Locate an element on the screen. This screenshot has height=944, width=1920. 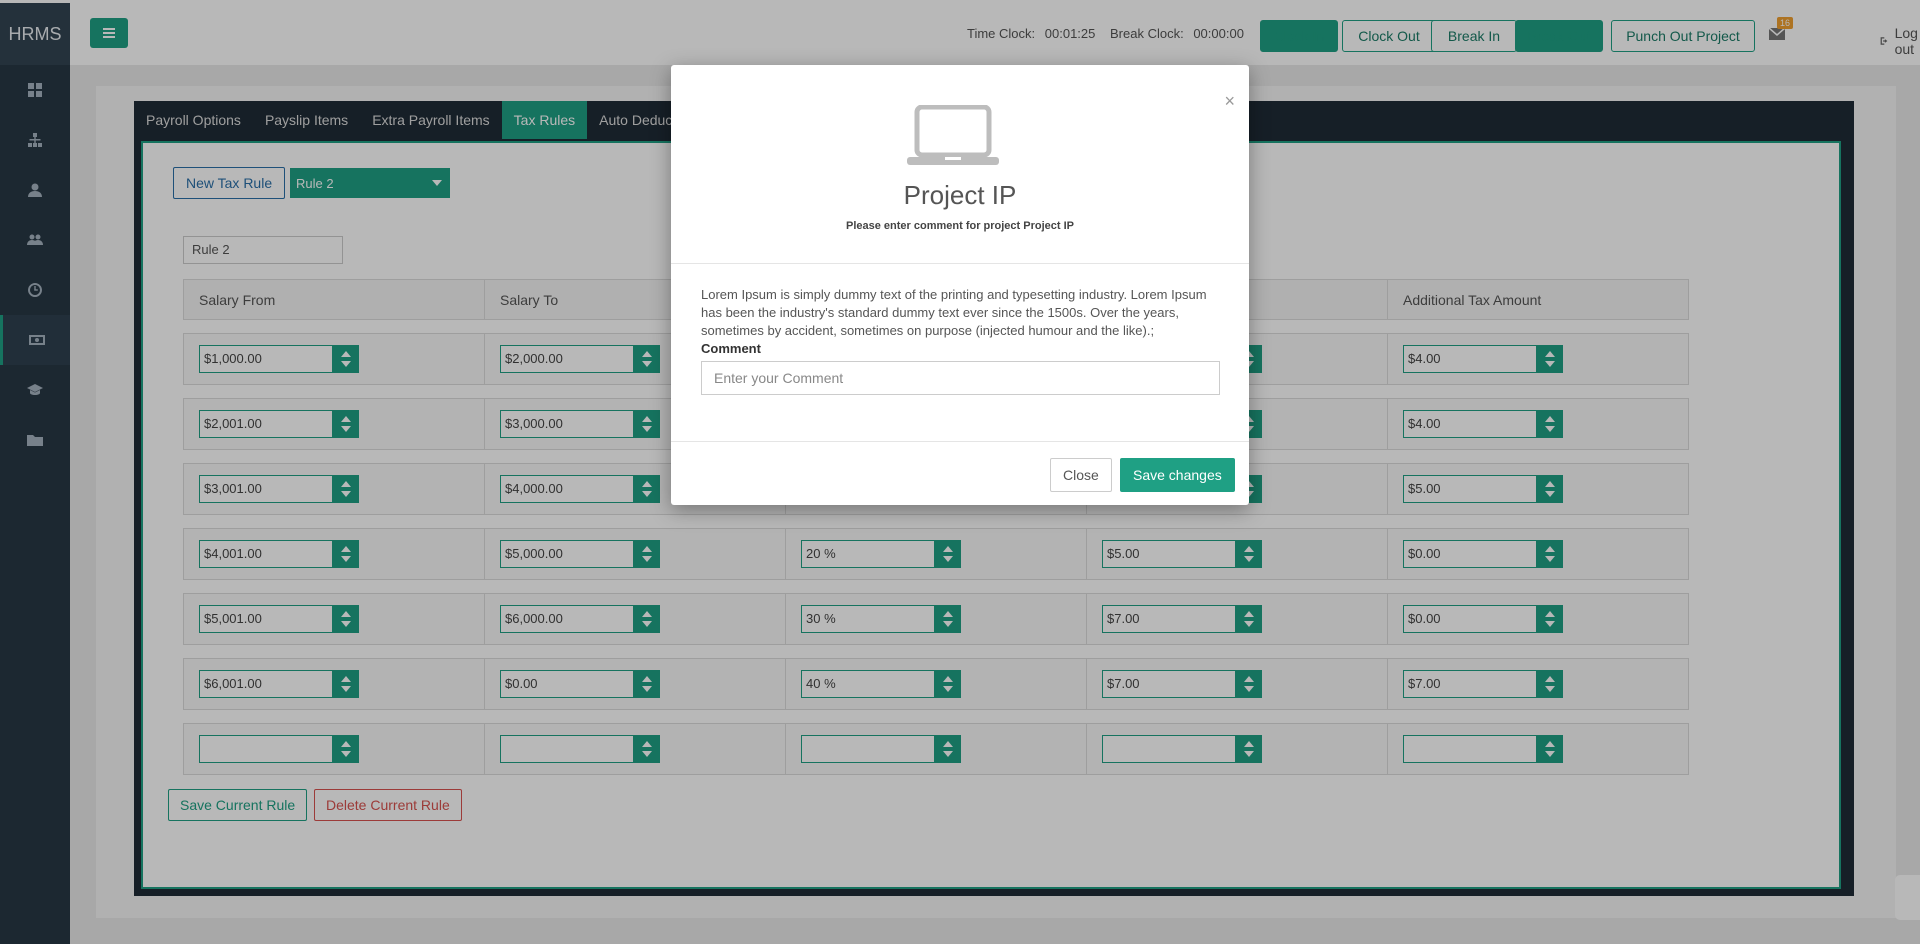
laptop-icon is located at coordinates (953, 135).